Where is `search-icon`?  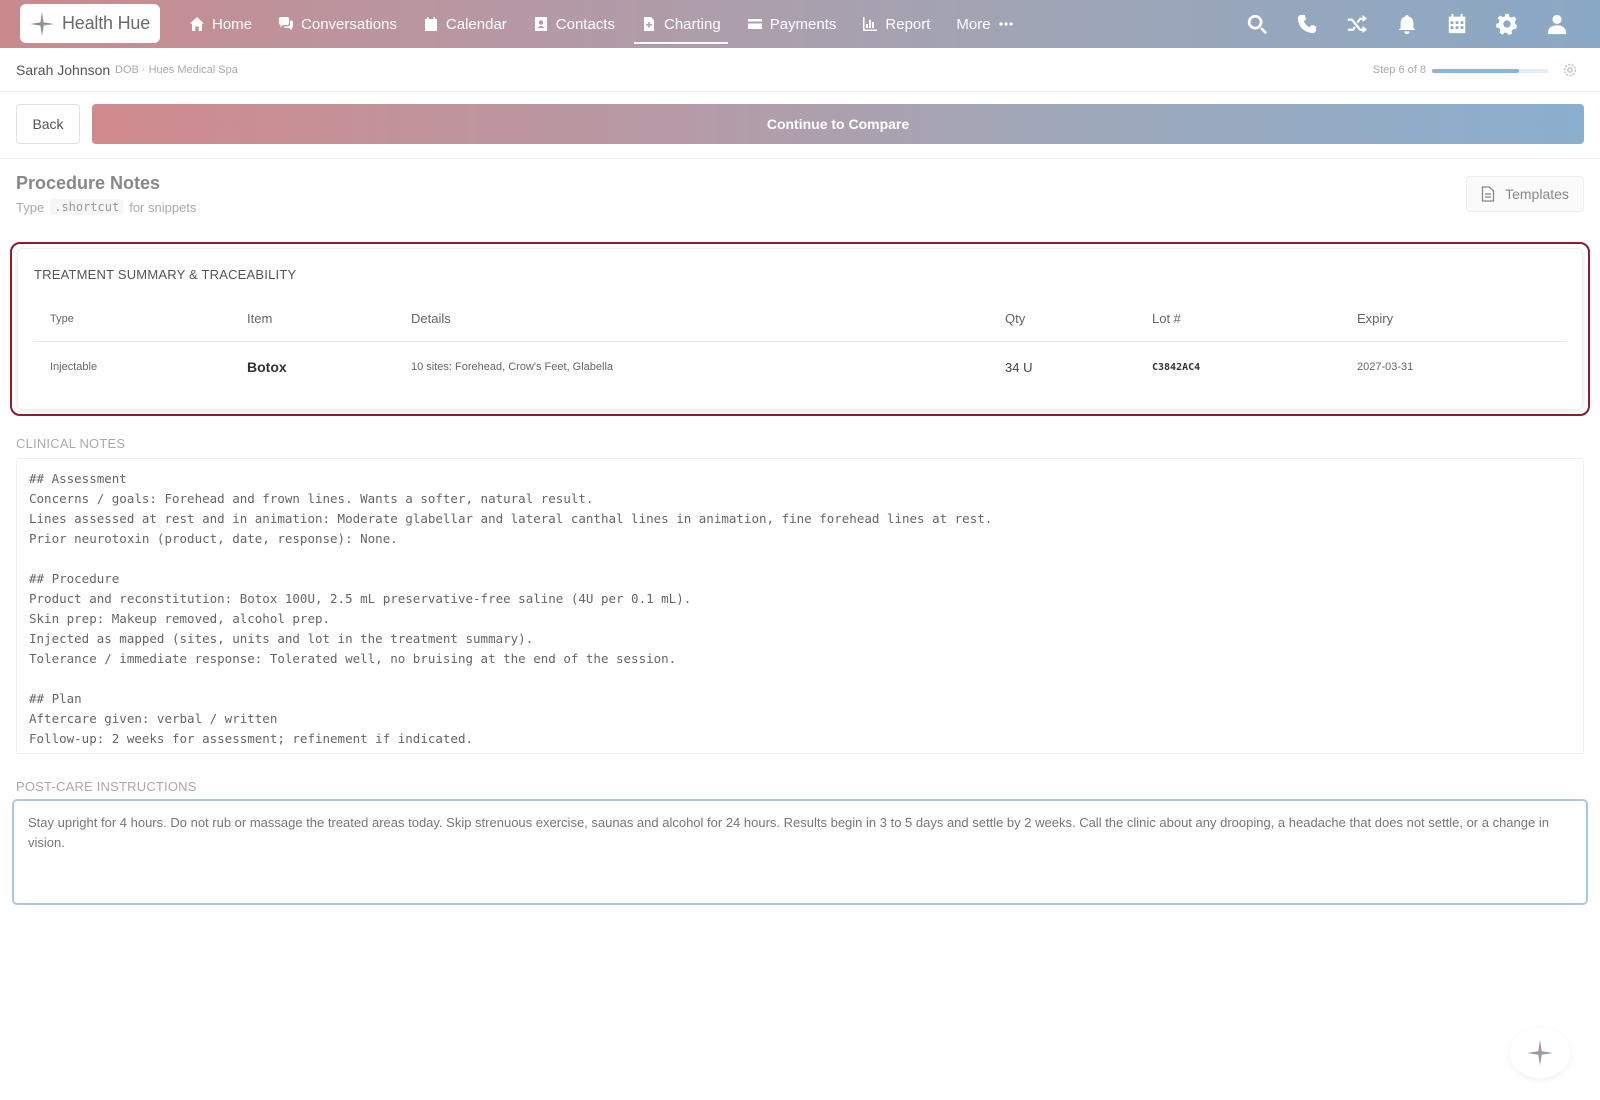
search-icon is located at coordinates (1257, 24).